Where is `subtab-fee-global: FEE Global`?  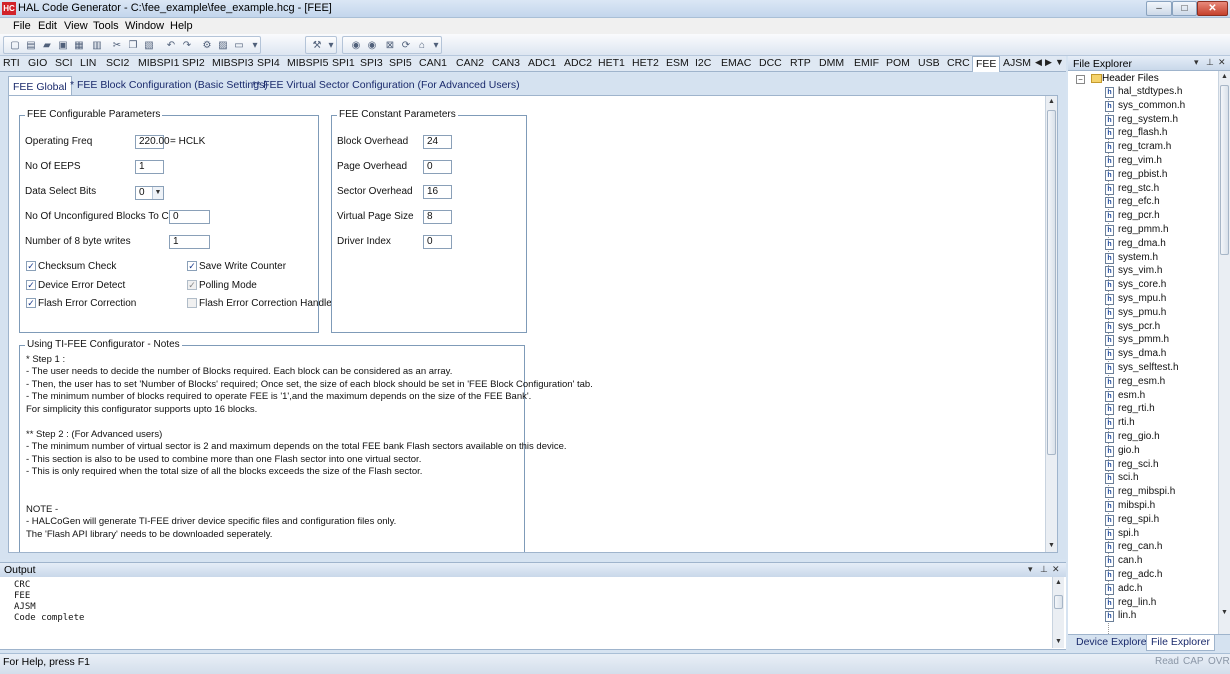
subtab-fee-global: FEE Global is located at coordinates (40, 86).